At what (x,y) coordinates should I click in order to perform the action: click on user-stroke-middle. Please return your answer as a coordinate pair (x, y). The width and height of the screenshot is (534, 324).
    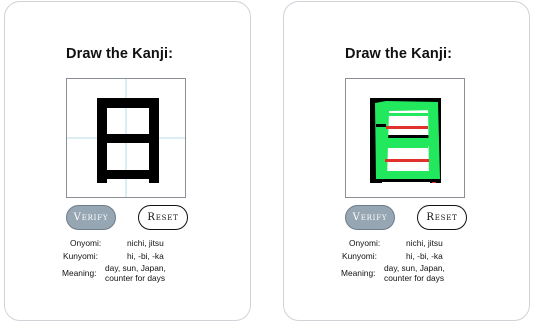
    Looking at the image, I should click on (408, 142).